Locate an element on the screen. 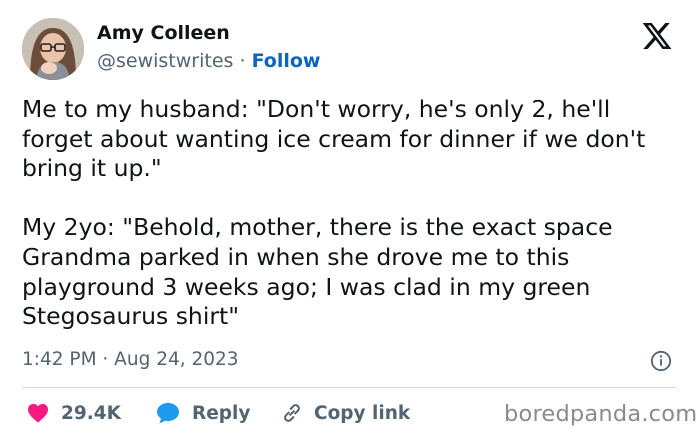  follow-button: Follow is located at coordinates (286, 61).